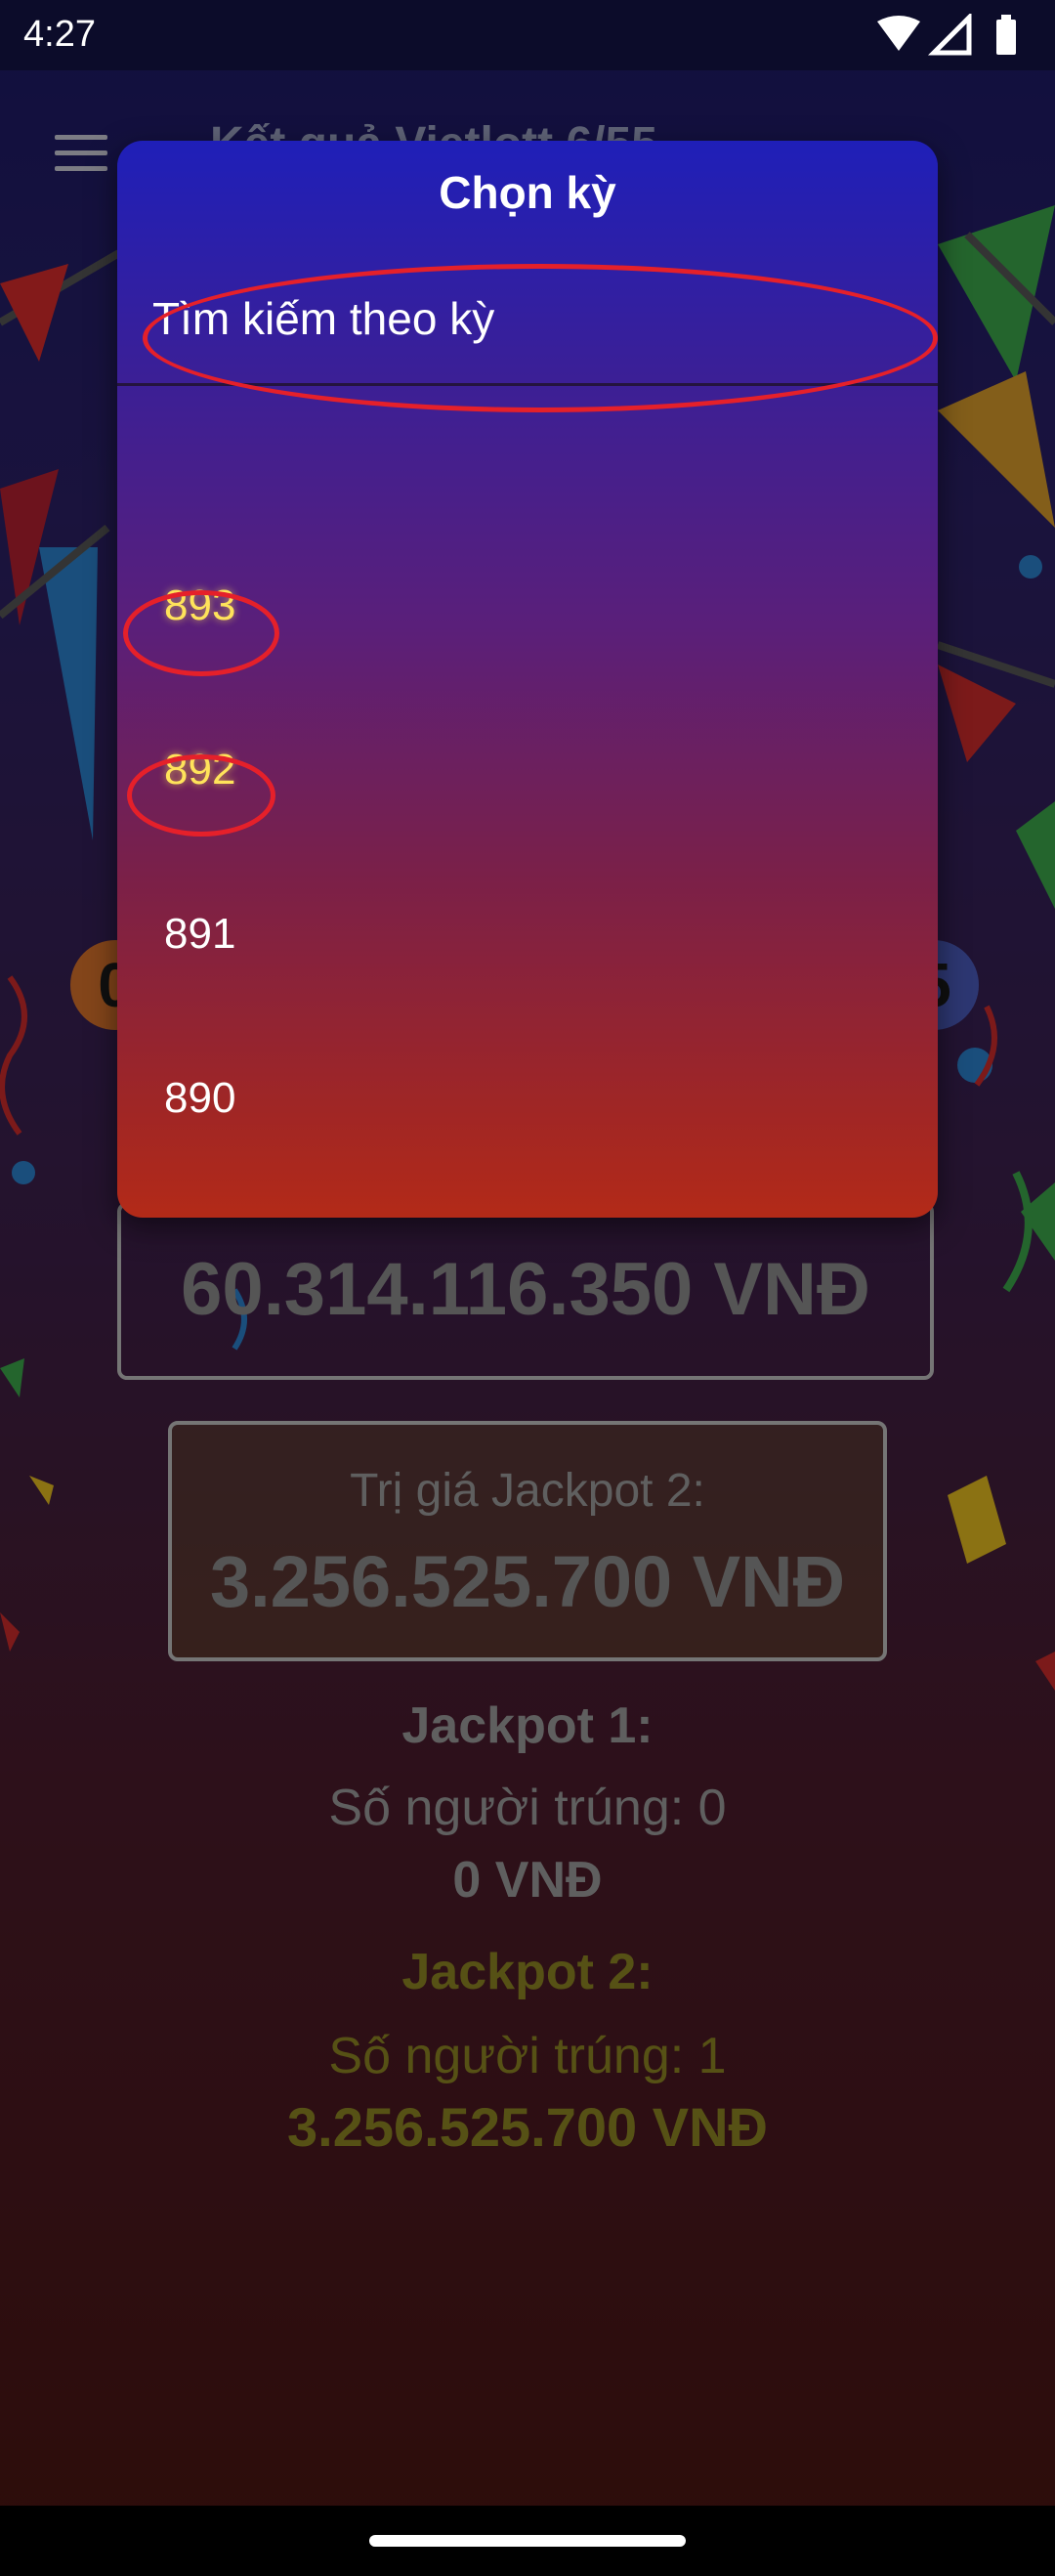 The height and width of the screenshot is (2576, 1055). I want to click on status-time: 4:27, so click(59, 34).